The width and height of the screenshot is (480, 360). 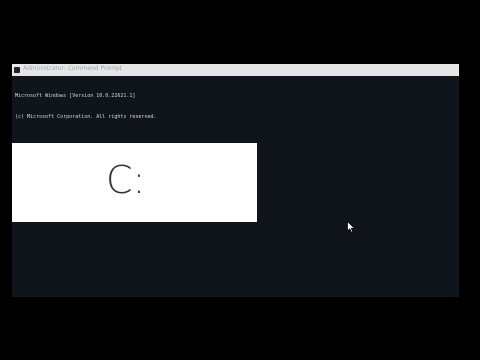 What do you see at coordinates (351, 227) in the screenshot?
I see `mouse-pointer-icon` at bounding box center [351, 227].